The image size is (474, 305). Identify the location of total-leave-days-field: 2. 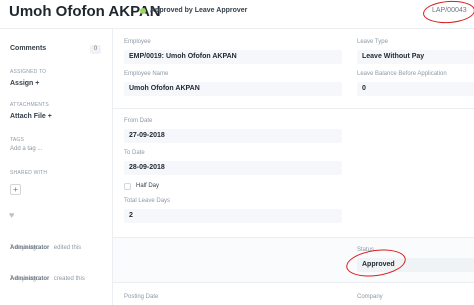
(233, 216).